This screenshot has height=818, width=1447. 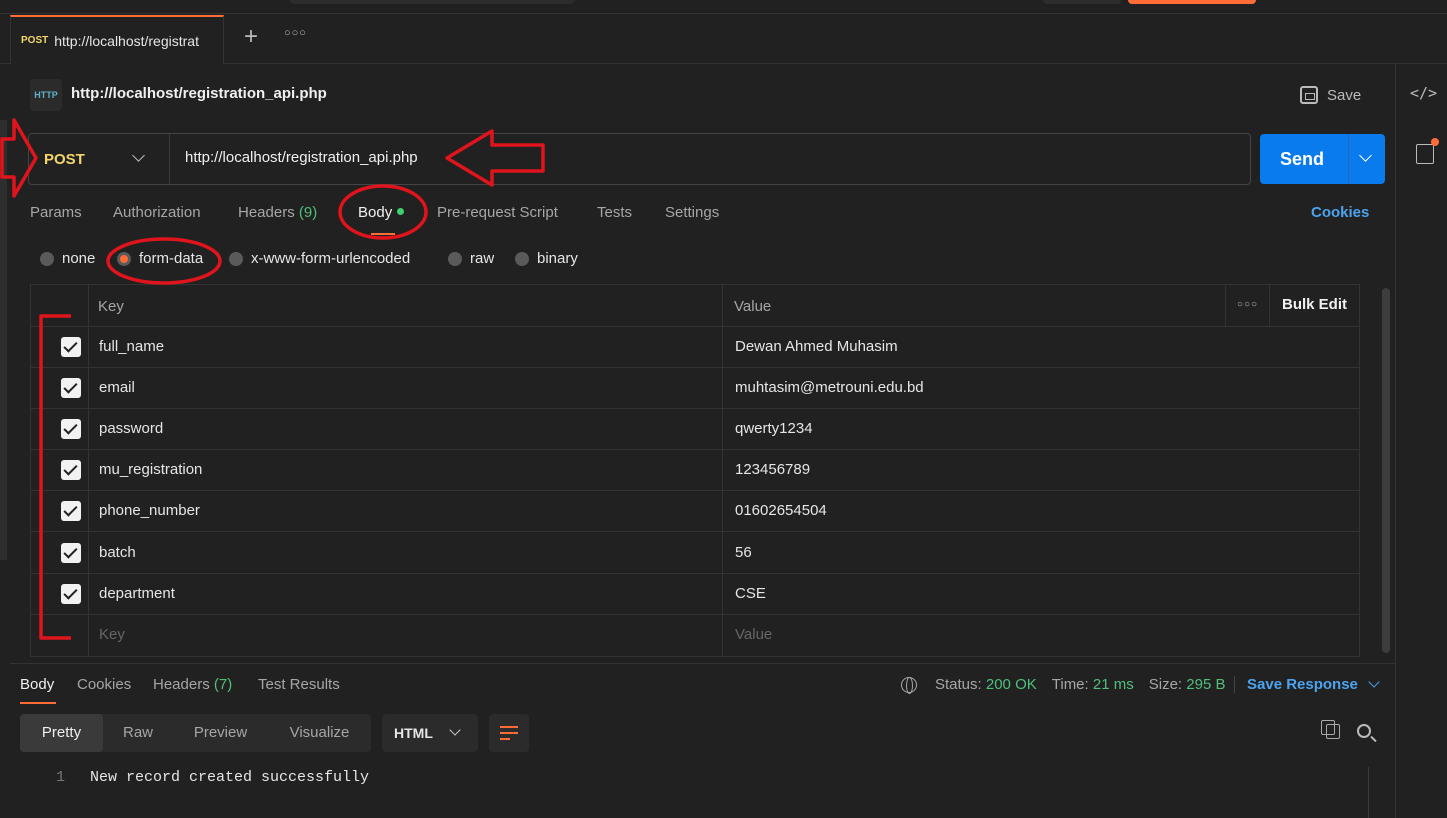 I want to click on response-tab-body-label: Body, so click(x=37, y=684).